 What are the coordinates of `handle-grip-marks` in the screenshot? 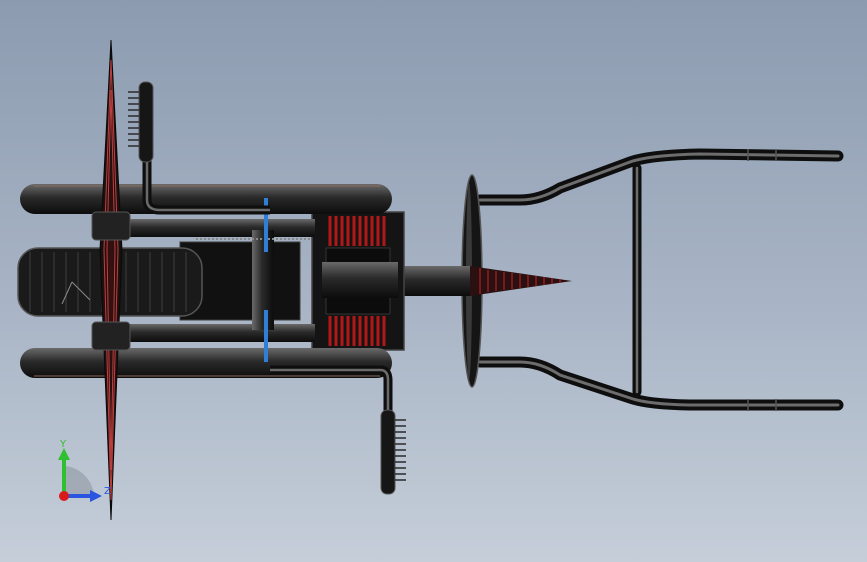 It's located at (762, 280).